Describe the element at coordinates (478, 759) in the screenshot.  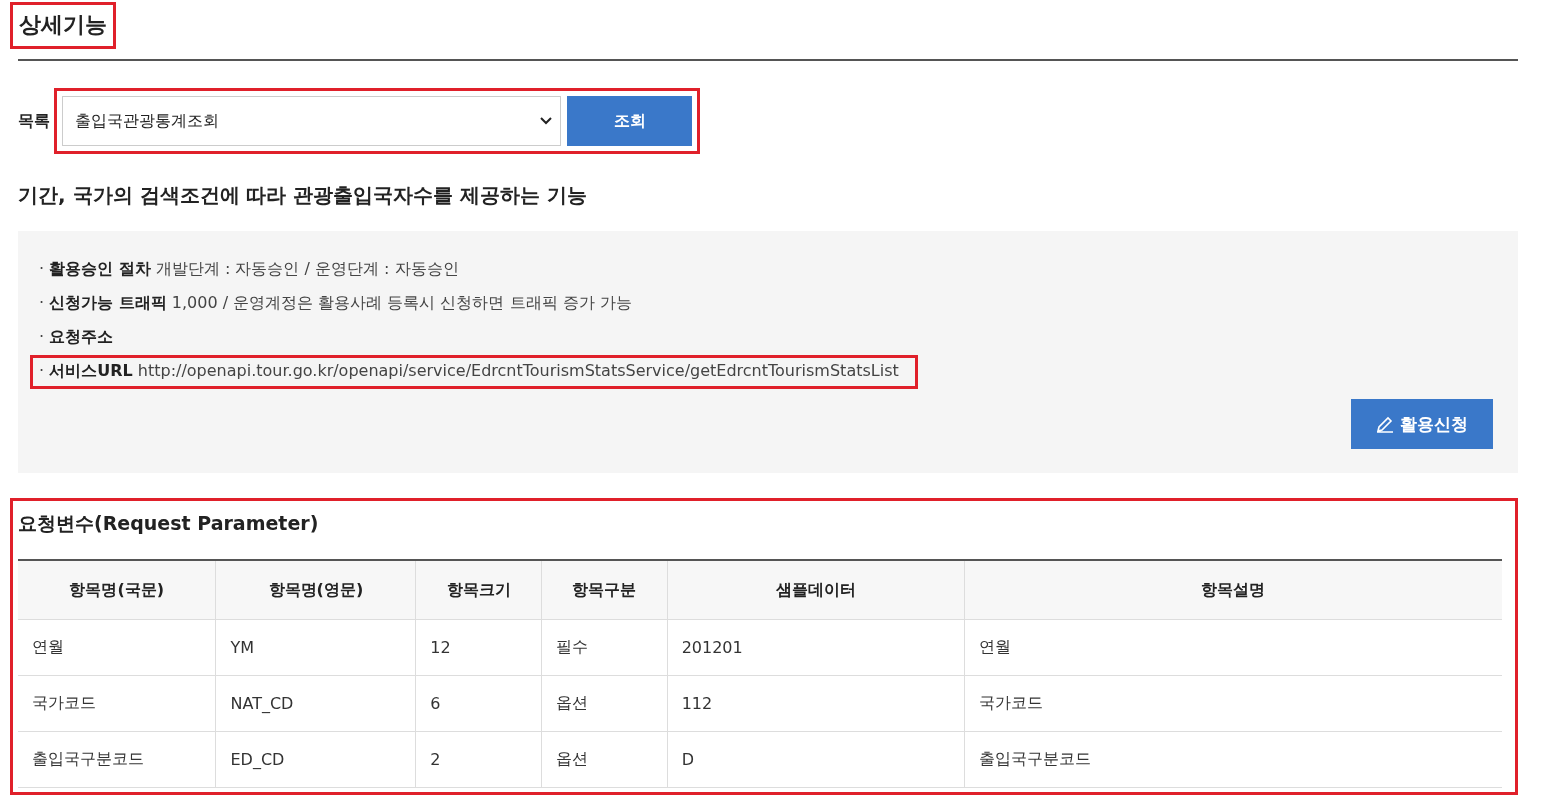
I see `table-cell: 2` at that location.